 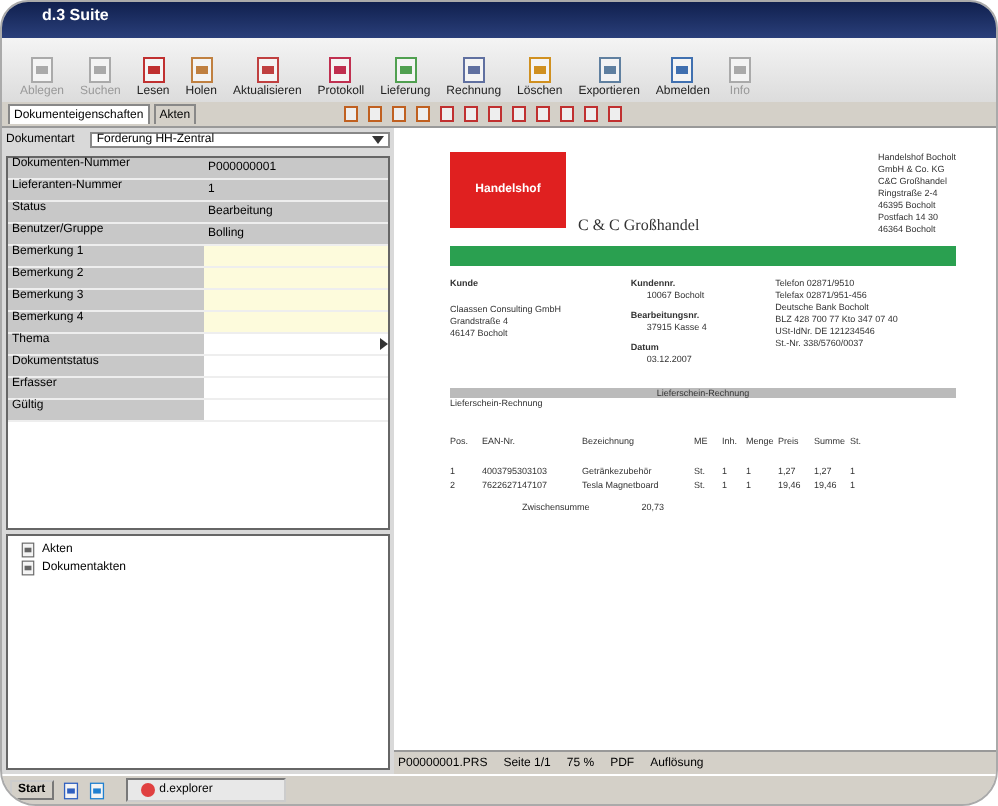 I want to click on app-icon, so click(x=147, y=790).